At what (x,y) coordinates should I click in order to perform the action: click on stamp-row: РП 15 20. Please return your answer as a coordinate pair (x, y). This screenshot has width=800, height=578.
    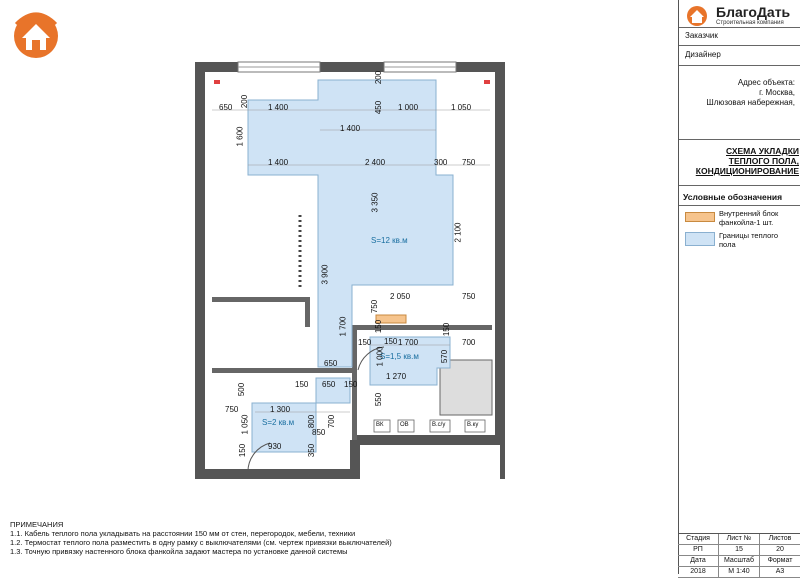
    Looking at the image, I should click on (739, 550).